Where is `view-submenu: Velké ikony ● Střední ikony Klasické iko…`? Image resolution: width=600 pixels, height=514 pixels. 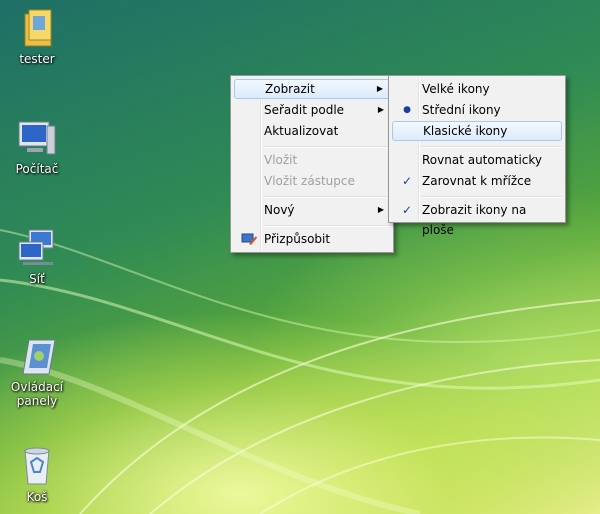
view-submenu: Velké ikony ● Střední ikony Klasické iko… is located at coordinates (477, 156).